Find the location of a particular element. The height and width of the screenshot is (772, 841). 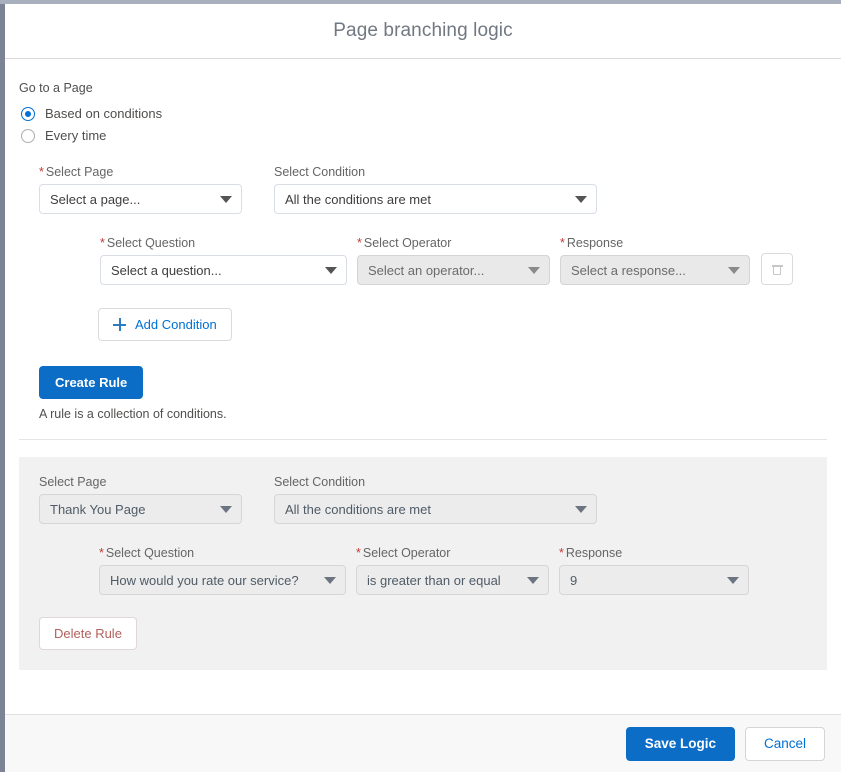

radio-selected-icon is located at coordinates (28, 113).